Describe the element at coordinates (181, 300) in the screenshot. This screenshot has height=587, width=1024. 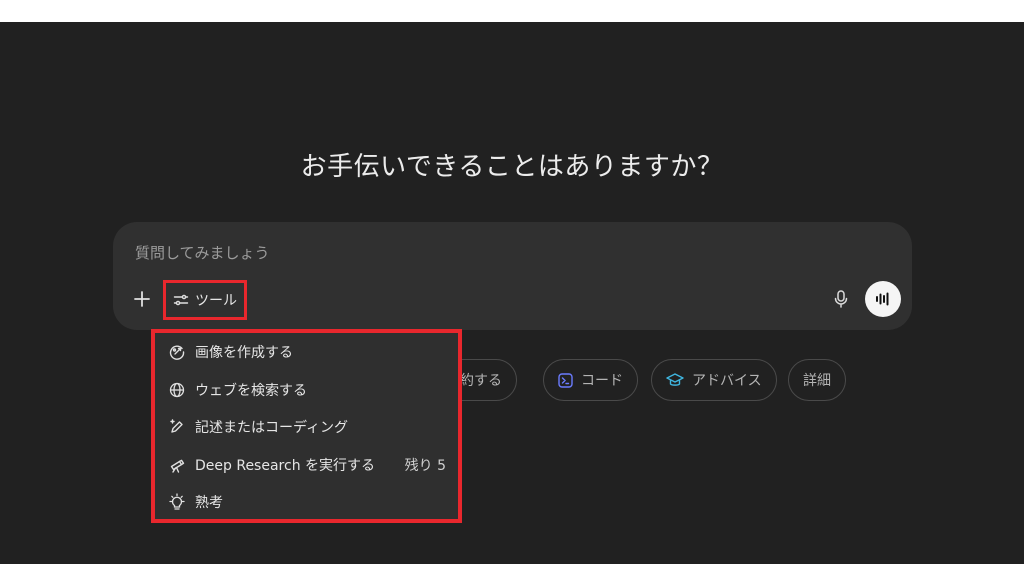
I see `sliders-icon` at that location.